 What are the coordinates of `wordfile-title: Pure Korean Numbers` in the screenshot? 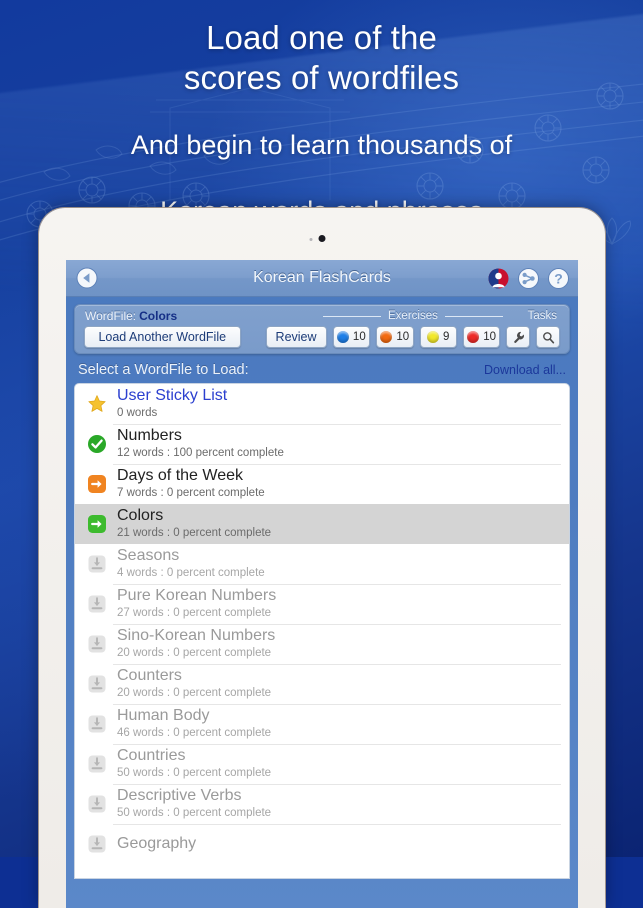 It's located at (197, 595).